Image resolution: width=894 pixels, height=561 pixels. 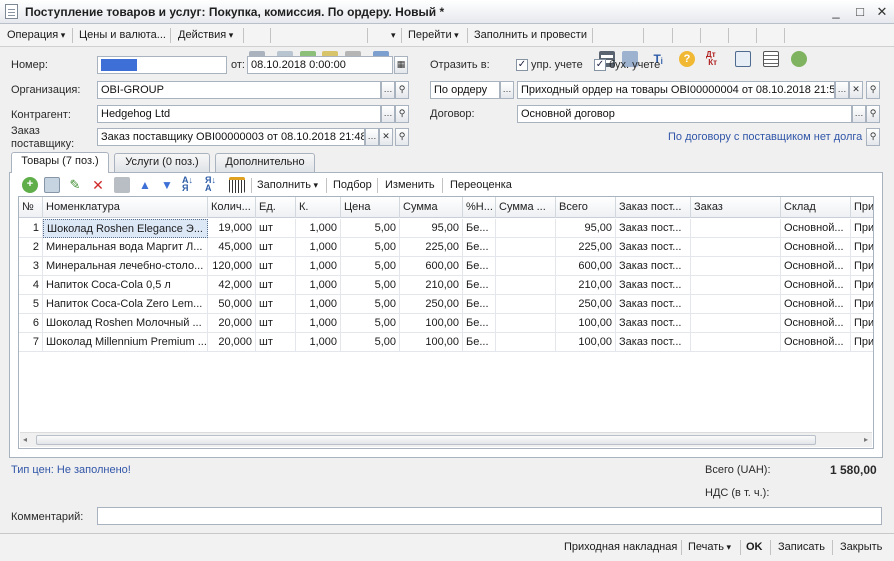 What do you see at coordinates (862, 207) in the screenshot?
I see `column-header-receipt: При` at bounding box center [862, 207].